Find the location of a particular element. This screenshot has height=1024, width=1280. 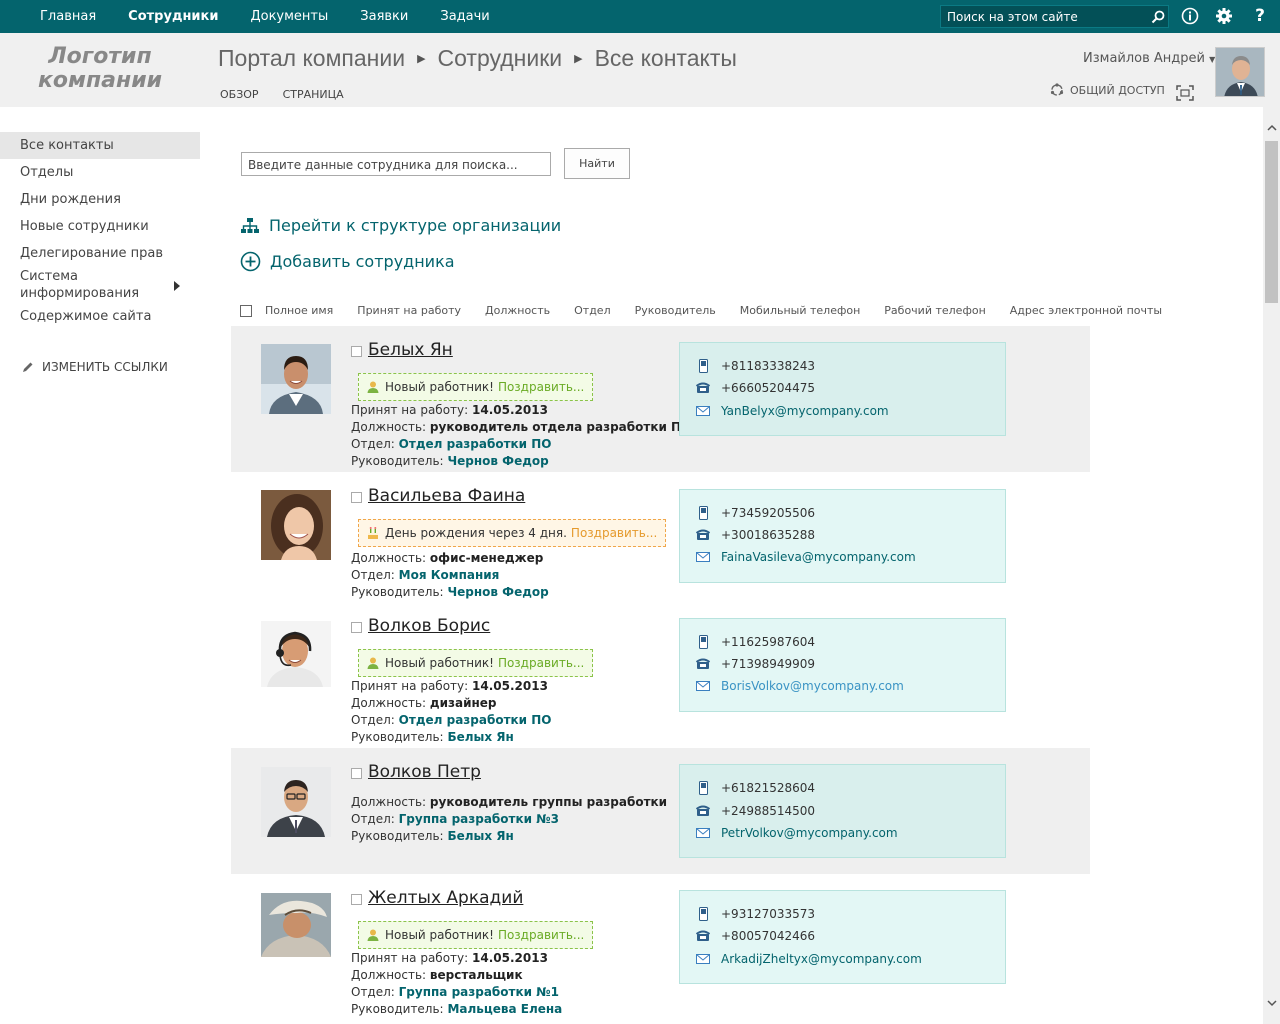

scroll-up-icon is located at coordinates (1271, 127).